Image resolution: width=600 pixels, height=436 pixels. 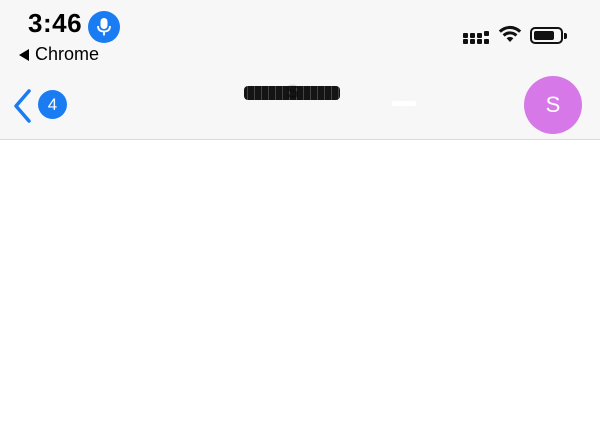 What do you see at coordinates (55, 23) in the screenshot?
I see `status-time: 3:46` at bounding box center [55, 23].